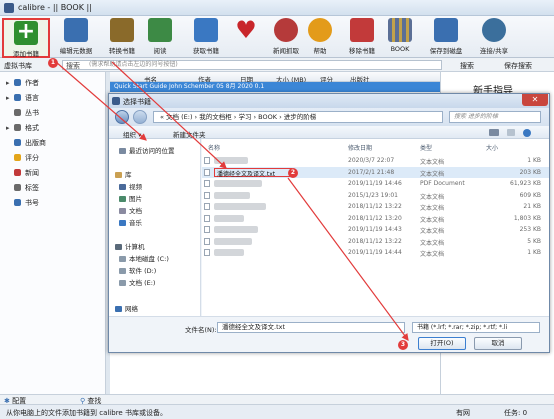 The width and height of the screenshot is (554, 419). What do you see at coordinates (169, 115) in the screenshot?
I see `arrow-step-1b` at bounding box center [169, 115].